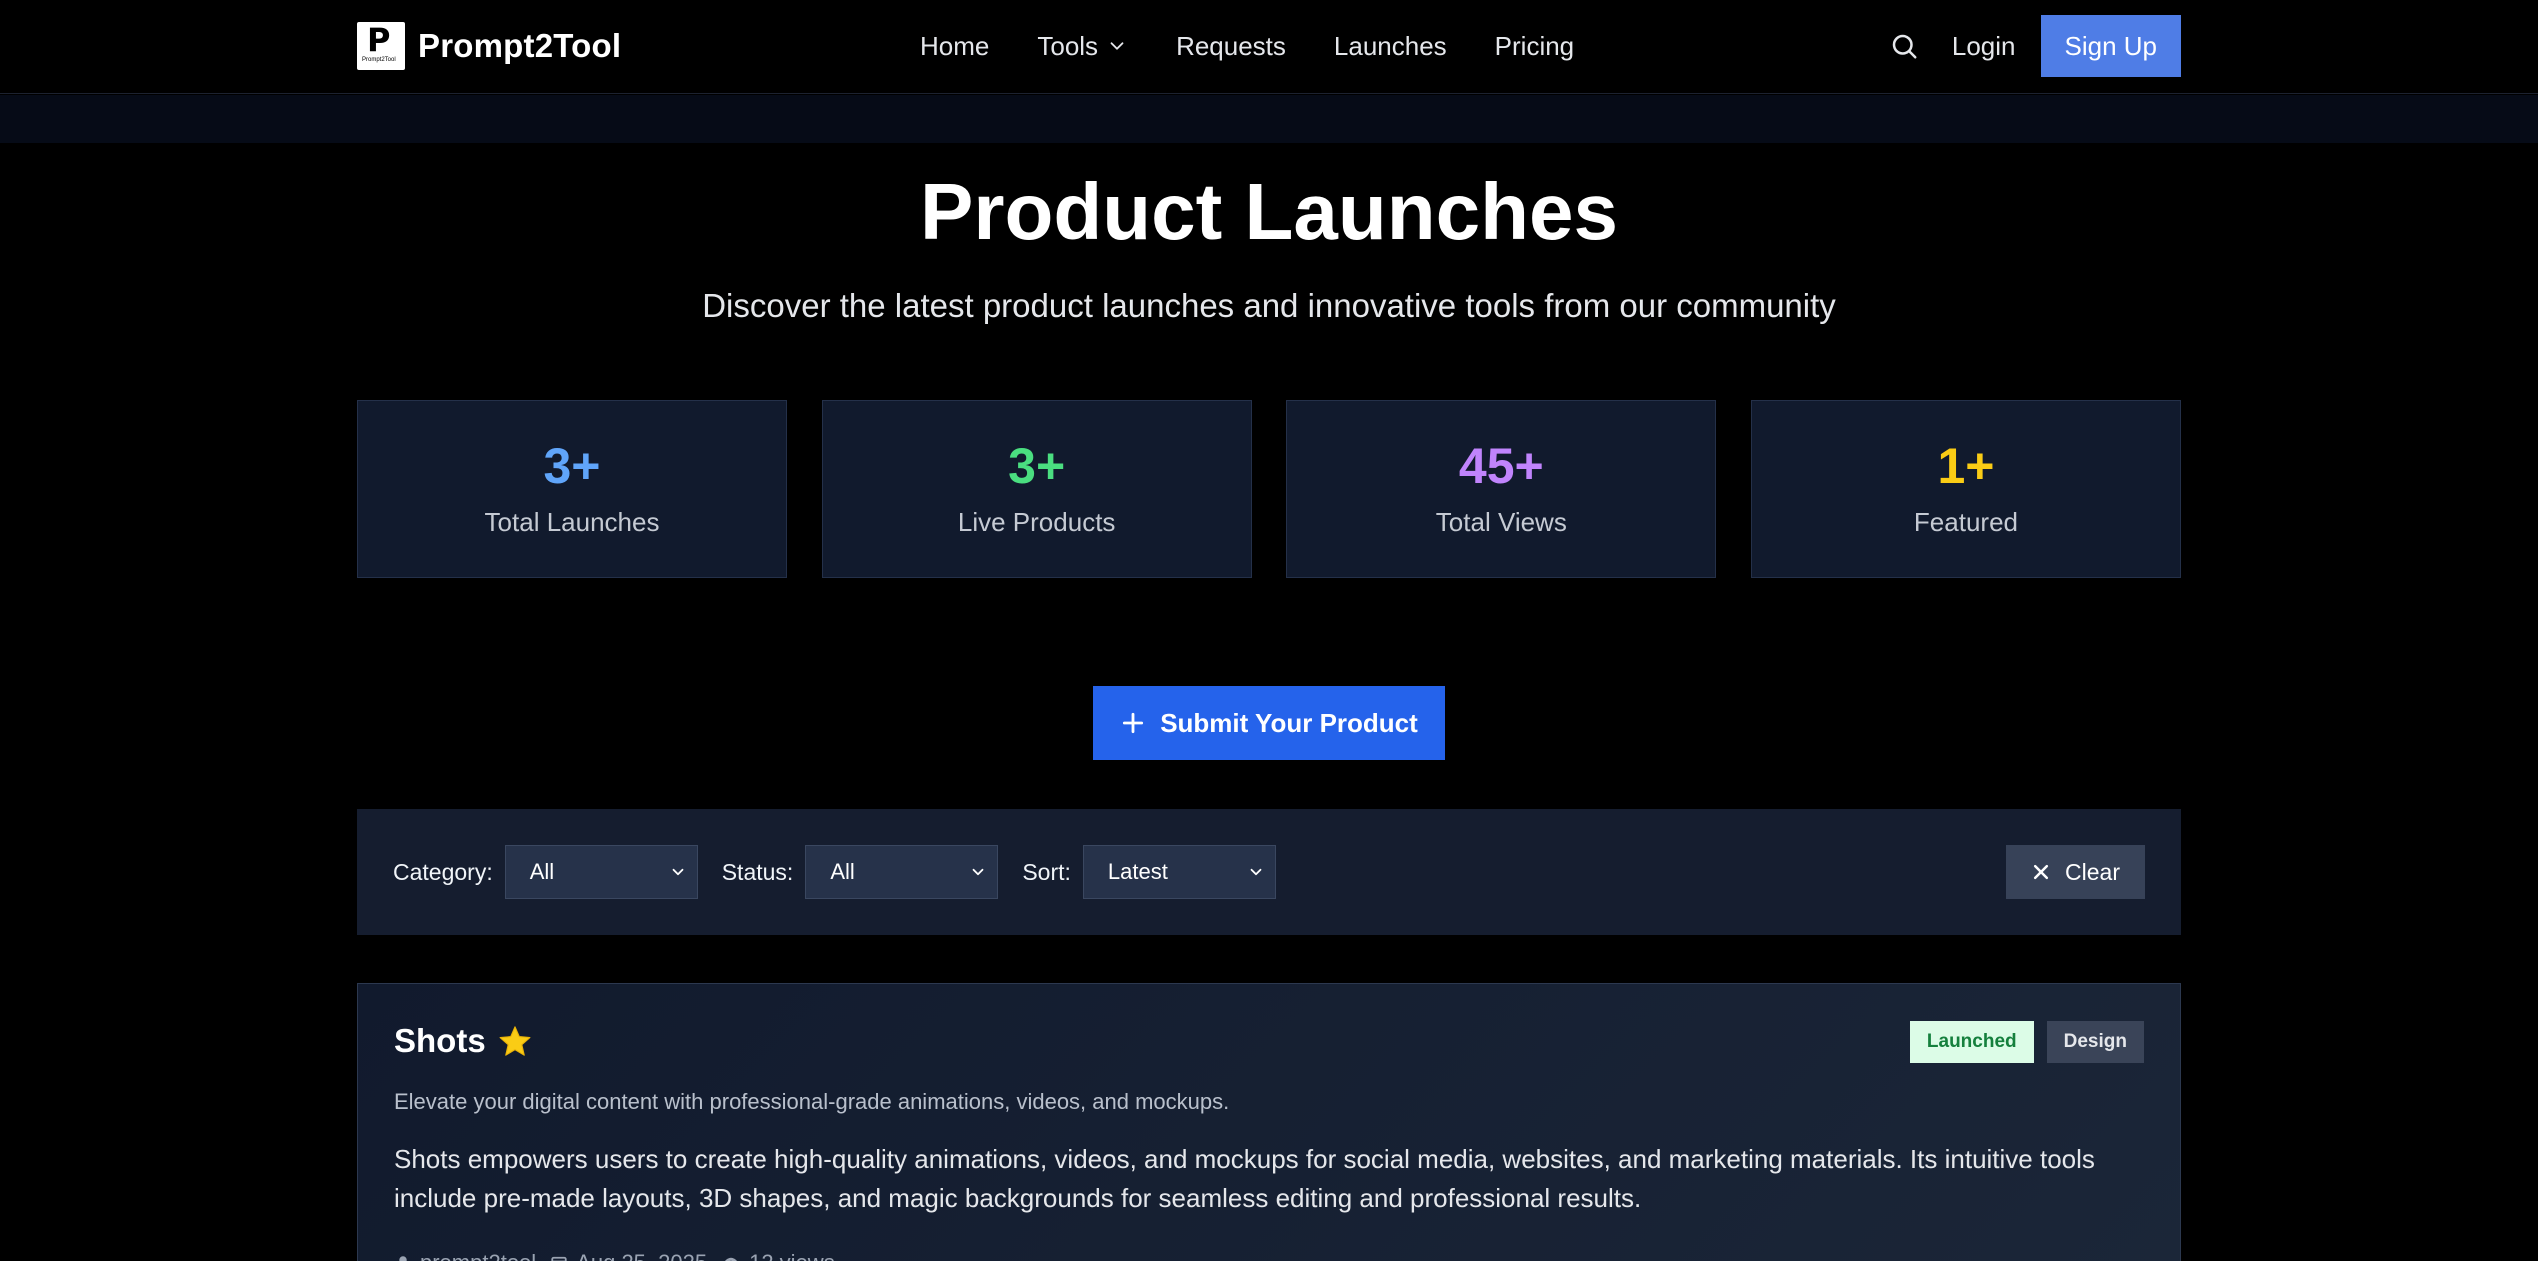 This screenshot has width=2538, height=1261. I want to click on nav-tools-label: Tools, so click(1068, 45).